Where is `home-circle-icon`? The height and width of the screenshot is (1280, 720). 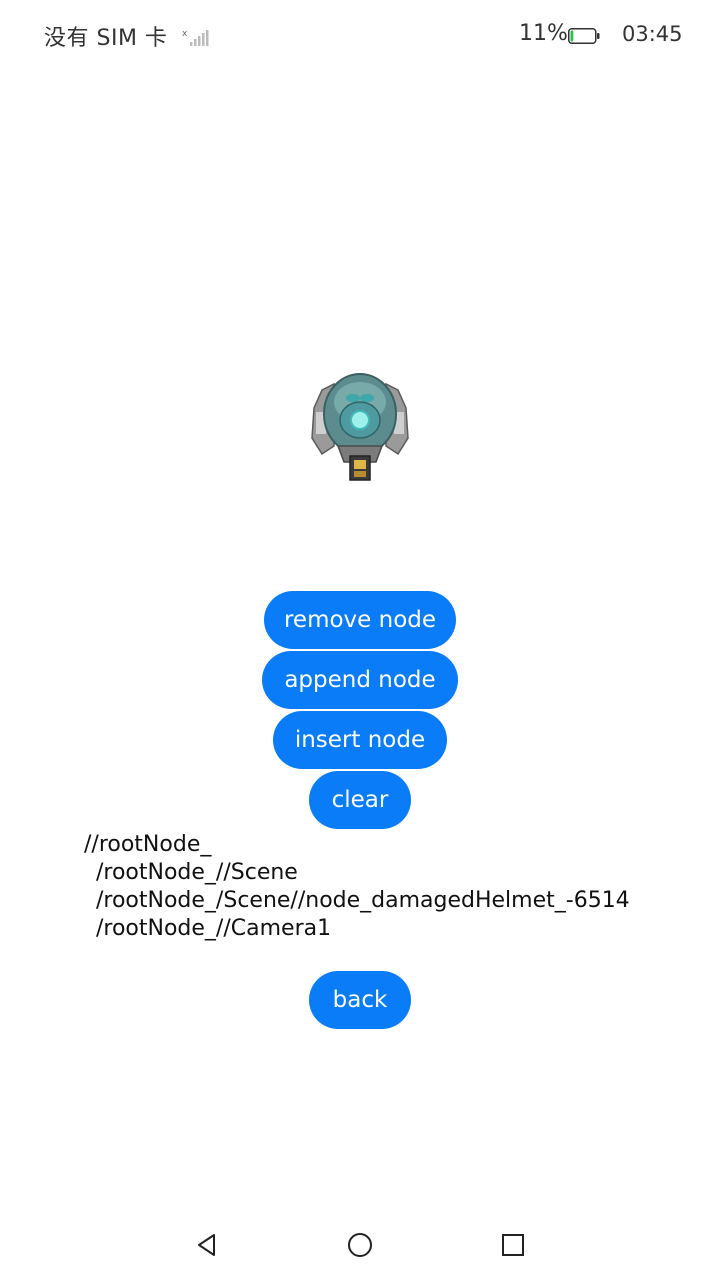 home-circle-icon is located at coordinates (360, 1245).